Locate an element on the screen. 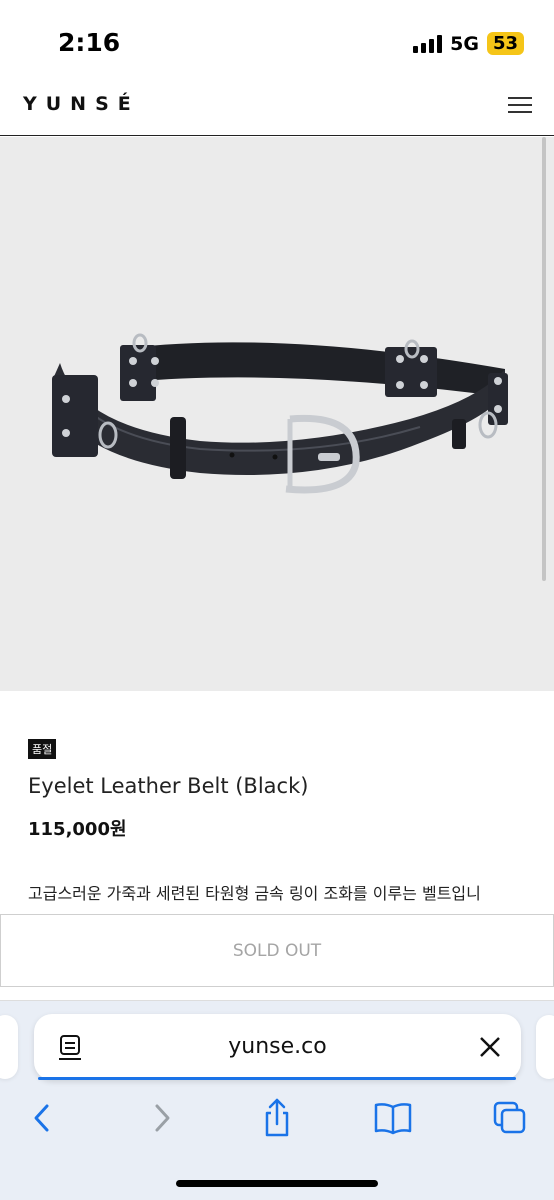  forward-icon is located at coordinates (162, 1118).